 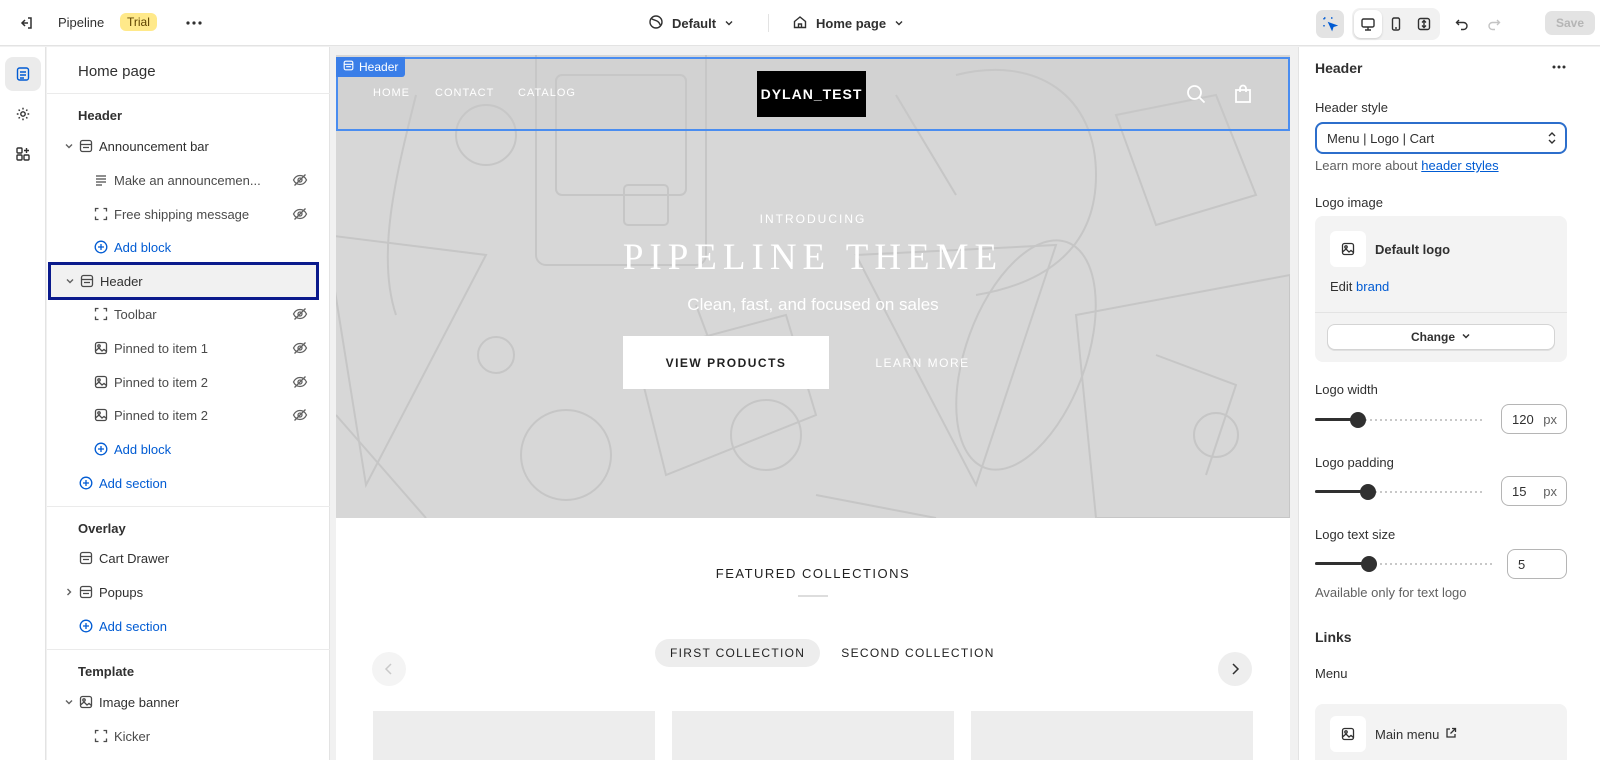 What do you see at coordinates (188, 558) in the screenshot?
I see `section-cart-drawer: Cart Drawer` at bounding box center [188, 558].